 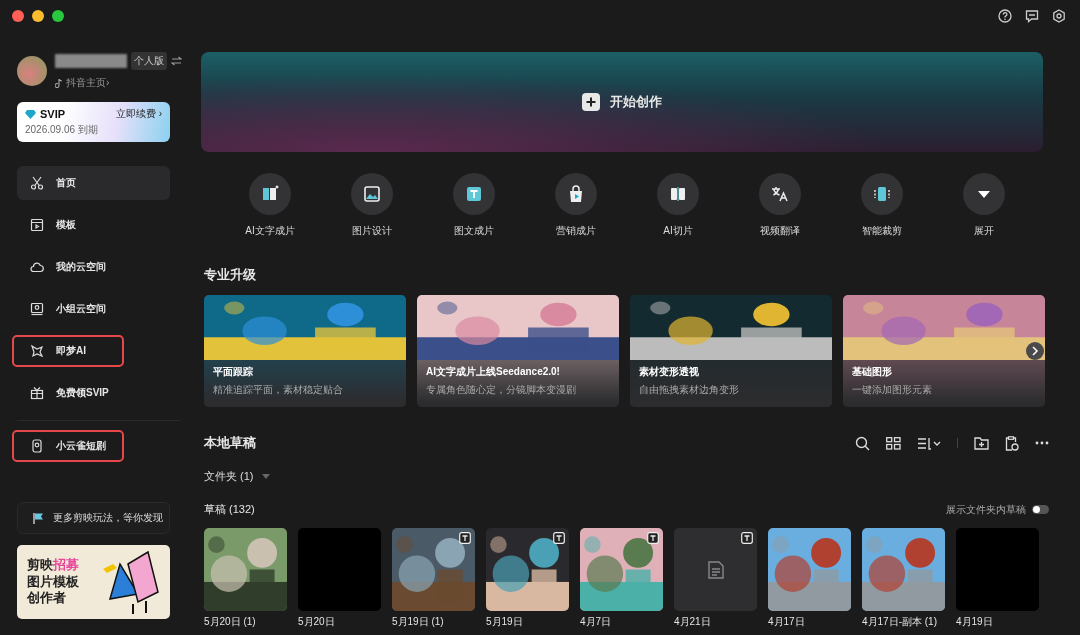 What do you see at coordinates (278, 390) in the screenshot?
I see `card-subtitle: 精准追踪平面，素材稳定贴合` at bounding box center [278, 390].